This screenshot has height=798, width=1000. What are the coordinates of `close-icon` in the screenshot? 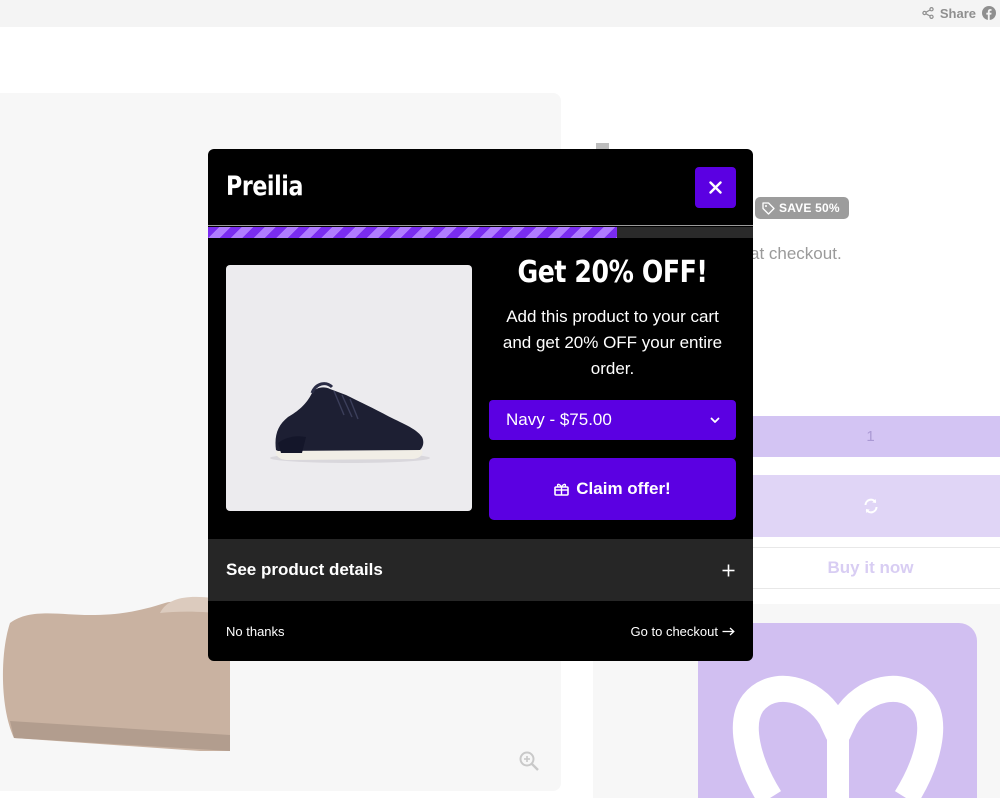 It's located at (715, 187).